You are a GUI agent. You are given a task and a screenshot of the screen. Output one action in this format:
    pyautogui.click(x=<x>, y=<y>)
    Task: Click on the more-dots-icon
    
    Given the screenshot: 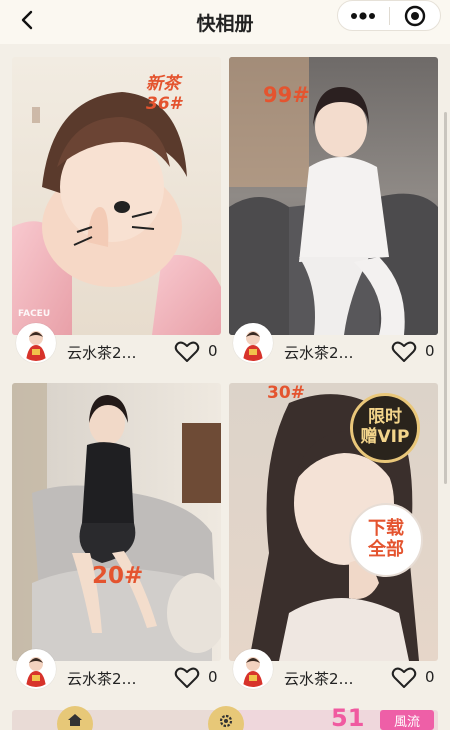 What is the action you would take?
    pyautogui.click(x=363, y=15)
    